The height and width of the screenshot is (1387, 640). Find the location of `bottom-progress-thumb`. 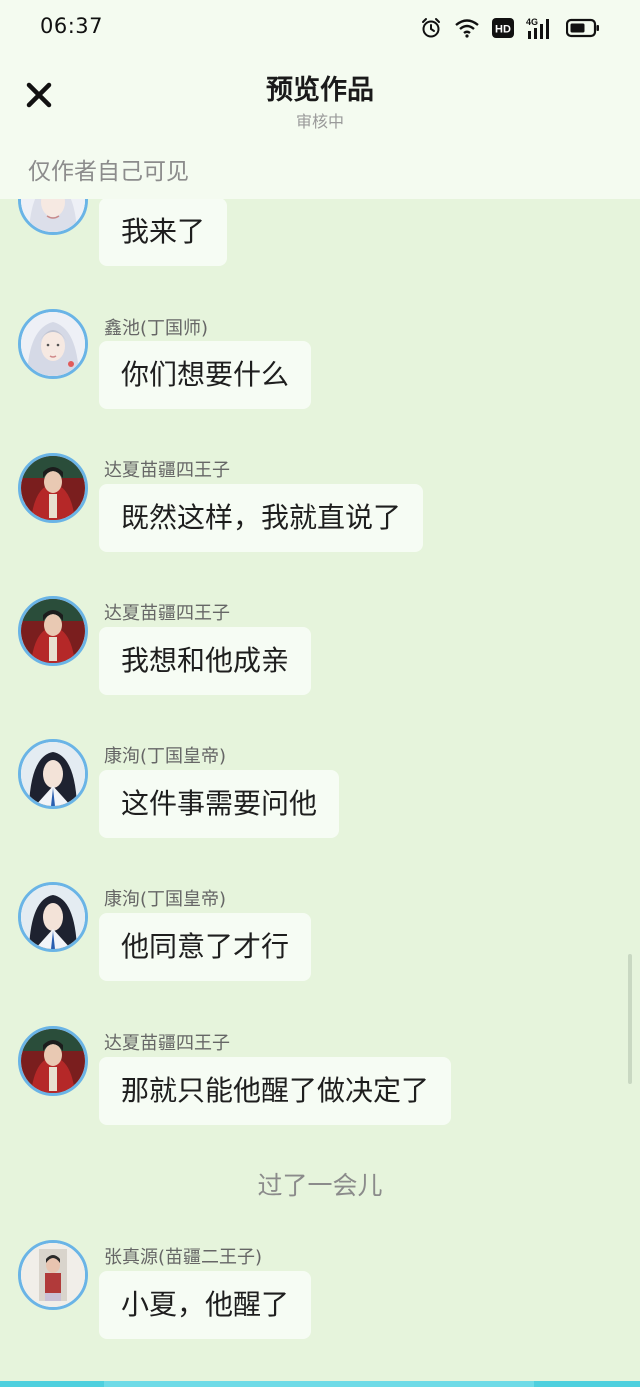

bottom-progress-thumb is located at coordinates (319, 1384).